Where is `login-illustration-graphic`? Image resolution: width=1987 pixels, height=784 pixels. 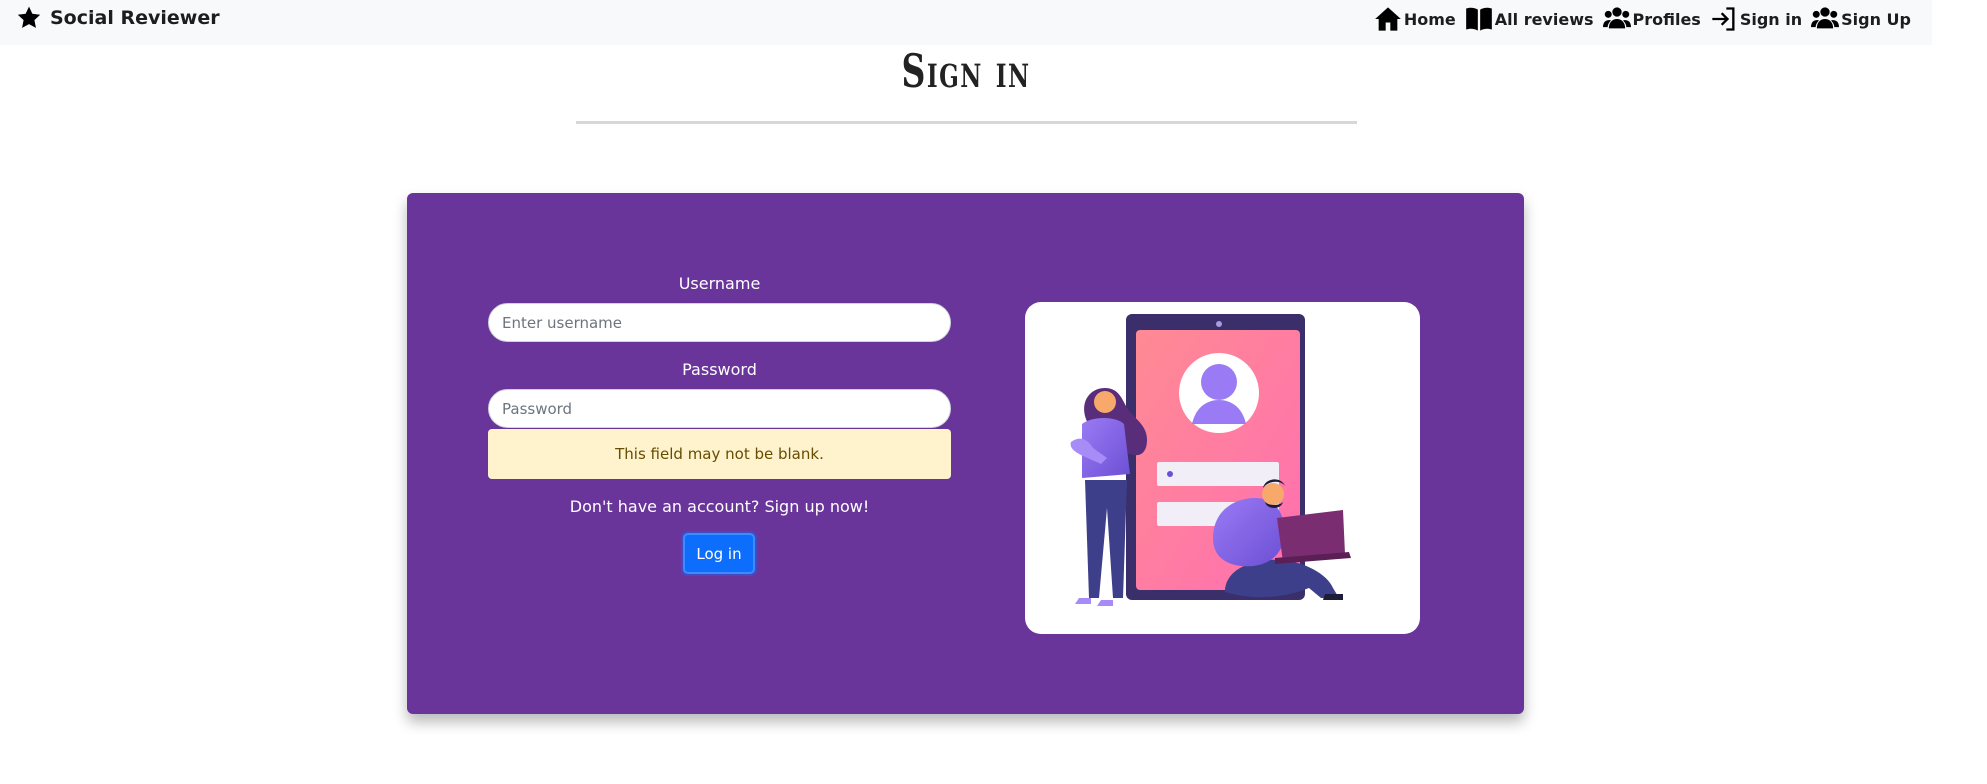
login-illustration-graphic is located at coordinates (1210, 460).